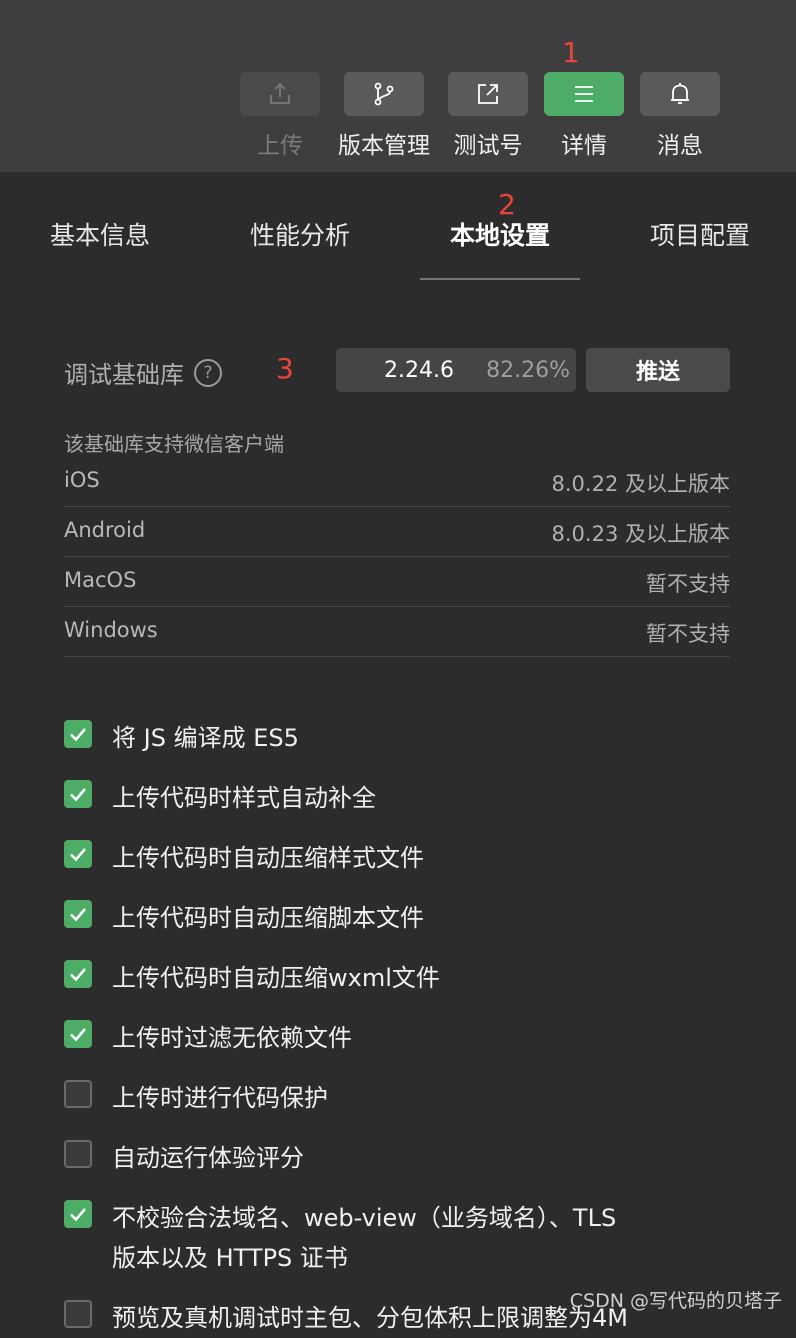  Describe the element at coordinates (276, 978) in the screenshot. I see `option-label: 上传代码时自动压缩wxml文件` at that location.